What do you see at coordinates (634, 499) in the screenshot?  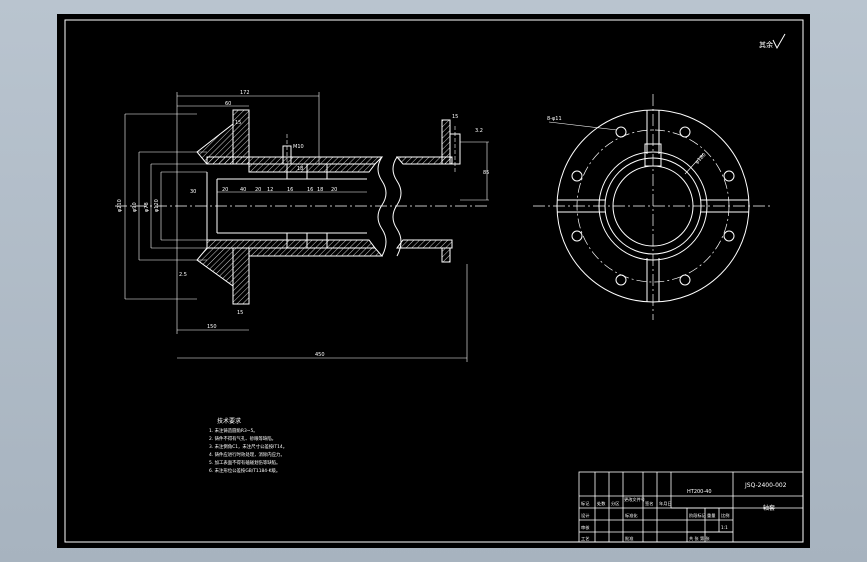 I see `col-header-3: 更改文件号` at bounding box center [634, 499].